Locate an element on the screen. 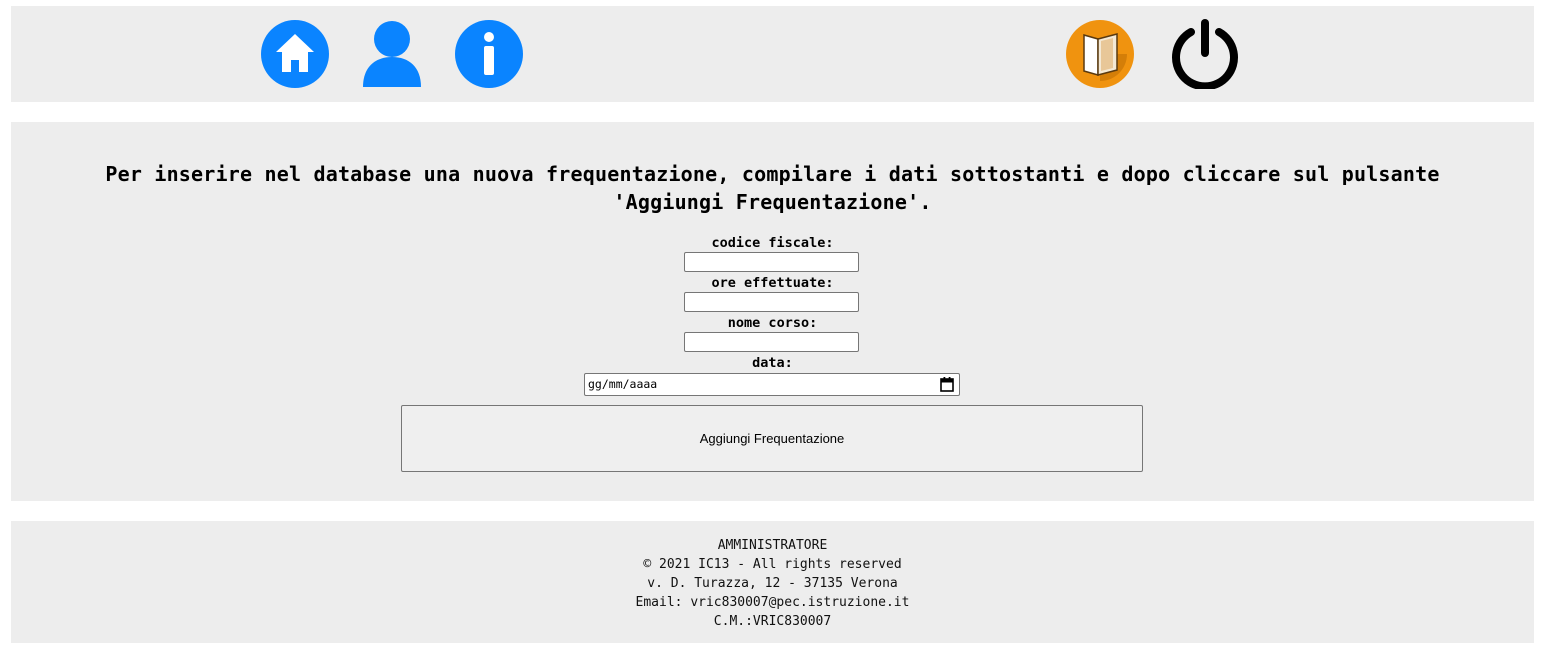 This screenshot has height=661, width=1546. user-icon is located at coordinates (392, 54).